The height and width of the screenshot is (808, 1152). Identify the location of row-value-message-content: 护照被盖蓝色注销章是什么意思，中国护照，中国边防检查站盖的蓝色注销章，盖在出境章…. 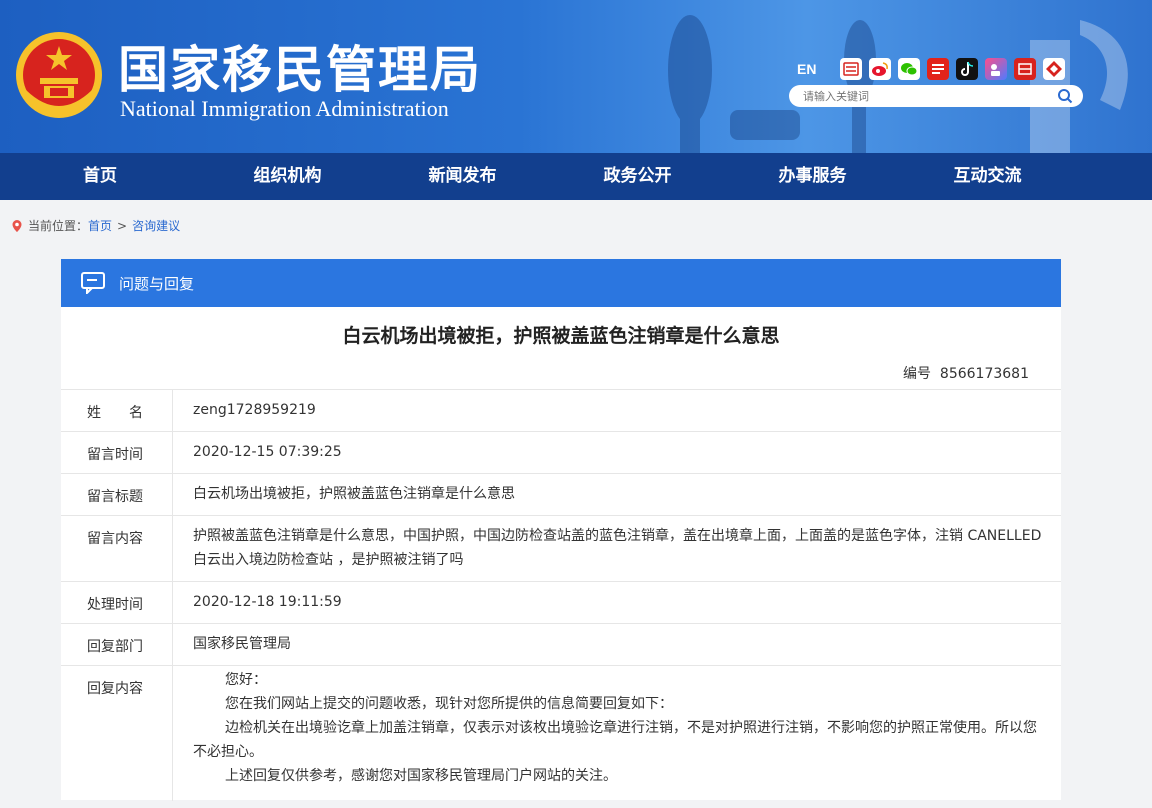
(617, 548).